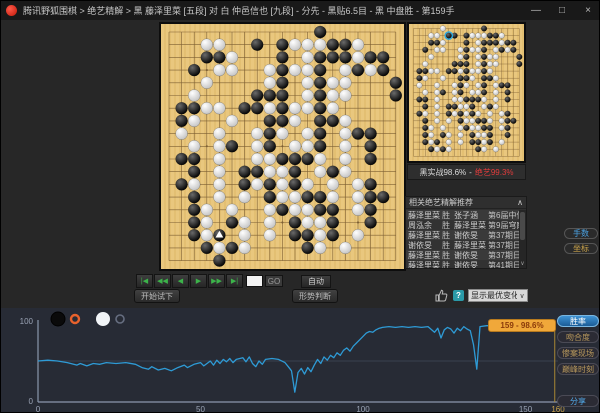 Image resolution: width=600 pixels, height=413 pixels. Describe the element at coordinates (520, 202) in the screenshot. I see `collapse-icon: ∧` at that location.